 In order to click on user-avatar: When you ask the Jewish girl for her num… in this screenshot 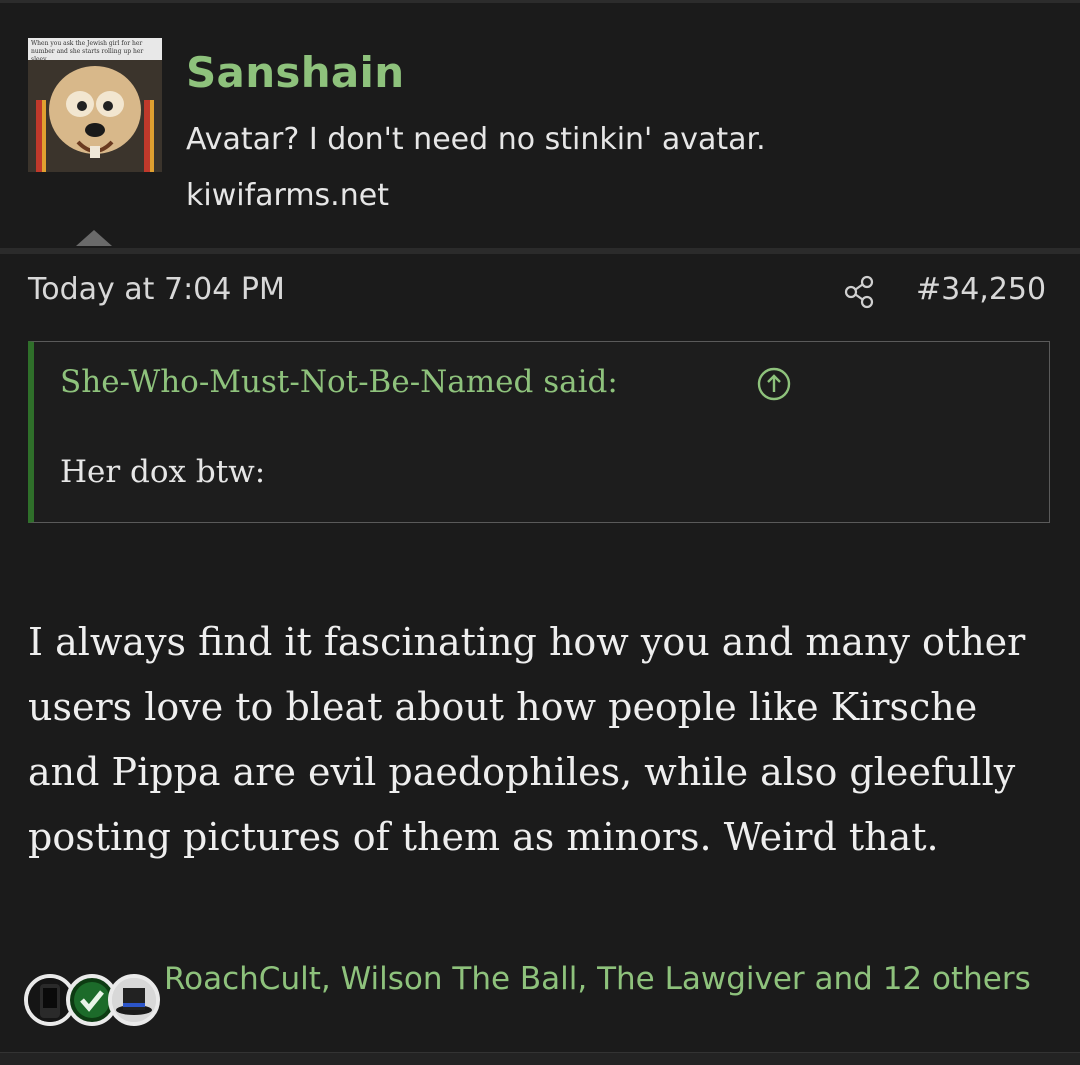, I will do `click(95, 105)`.